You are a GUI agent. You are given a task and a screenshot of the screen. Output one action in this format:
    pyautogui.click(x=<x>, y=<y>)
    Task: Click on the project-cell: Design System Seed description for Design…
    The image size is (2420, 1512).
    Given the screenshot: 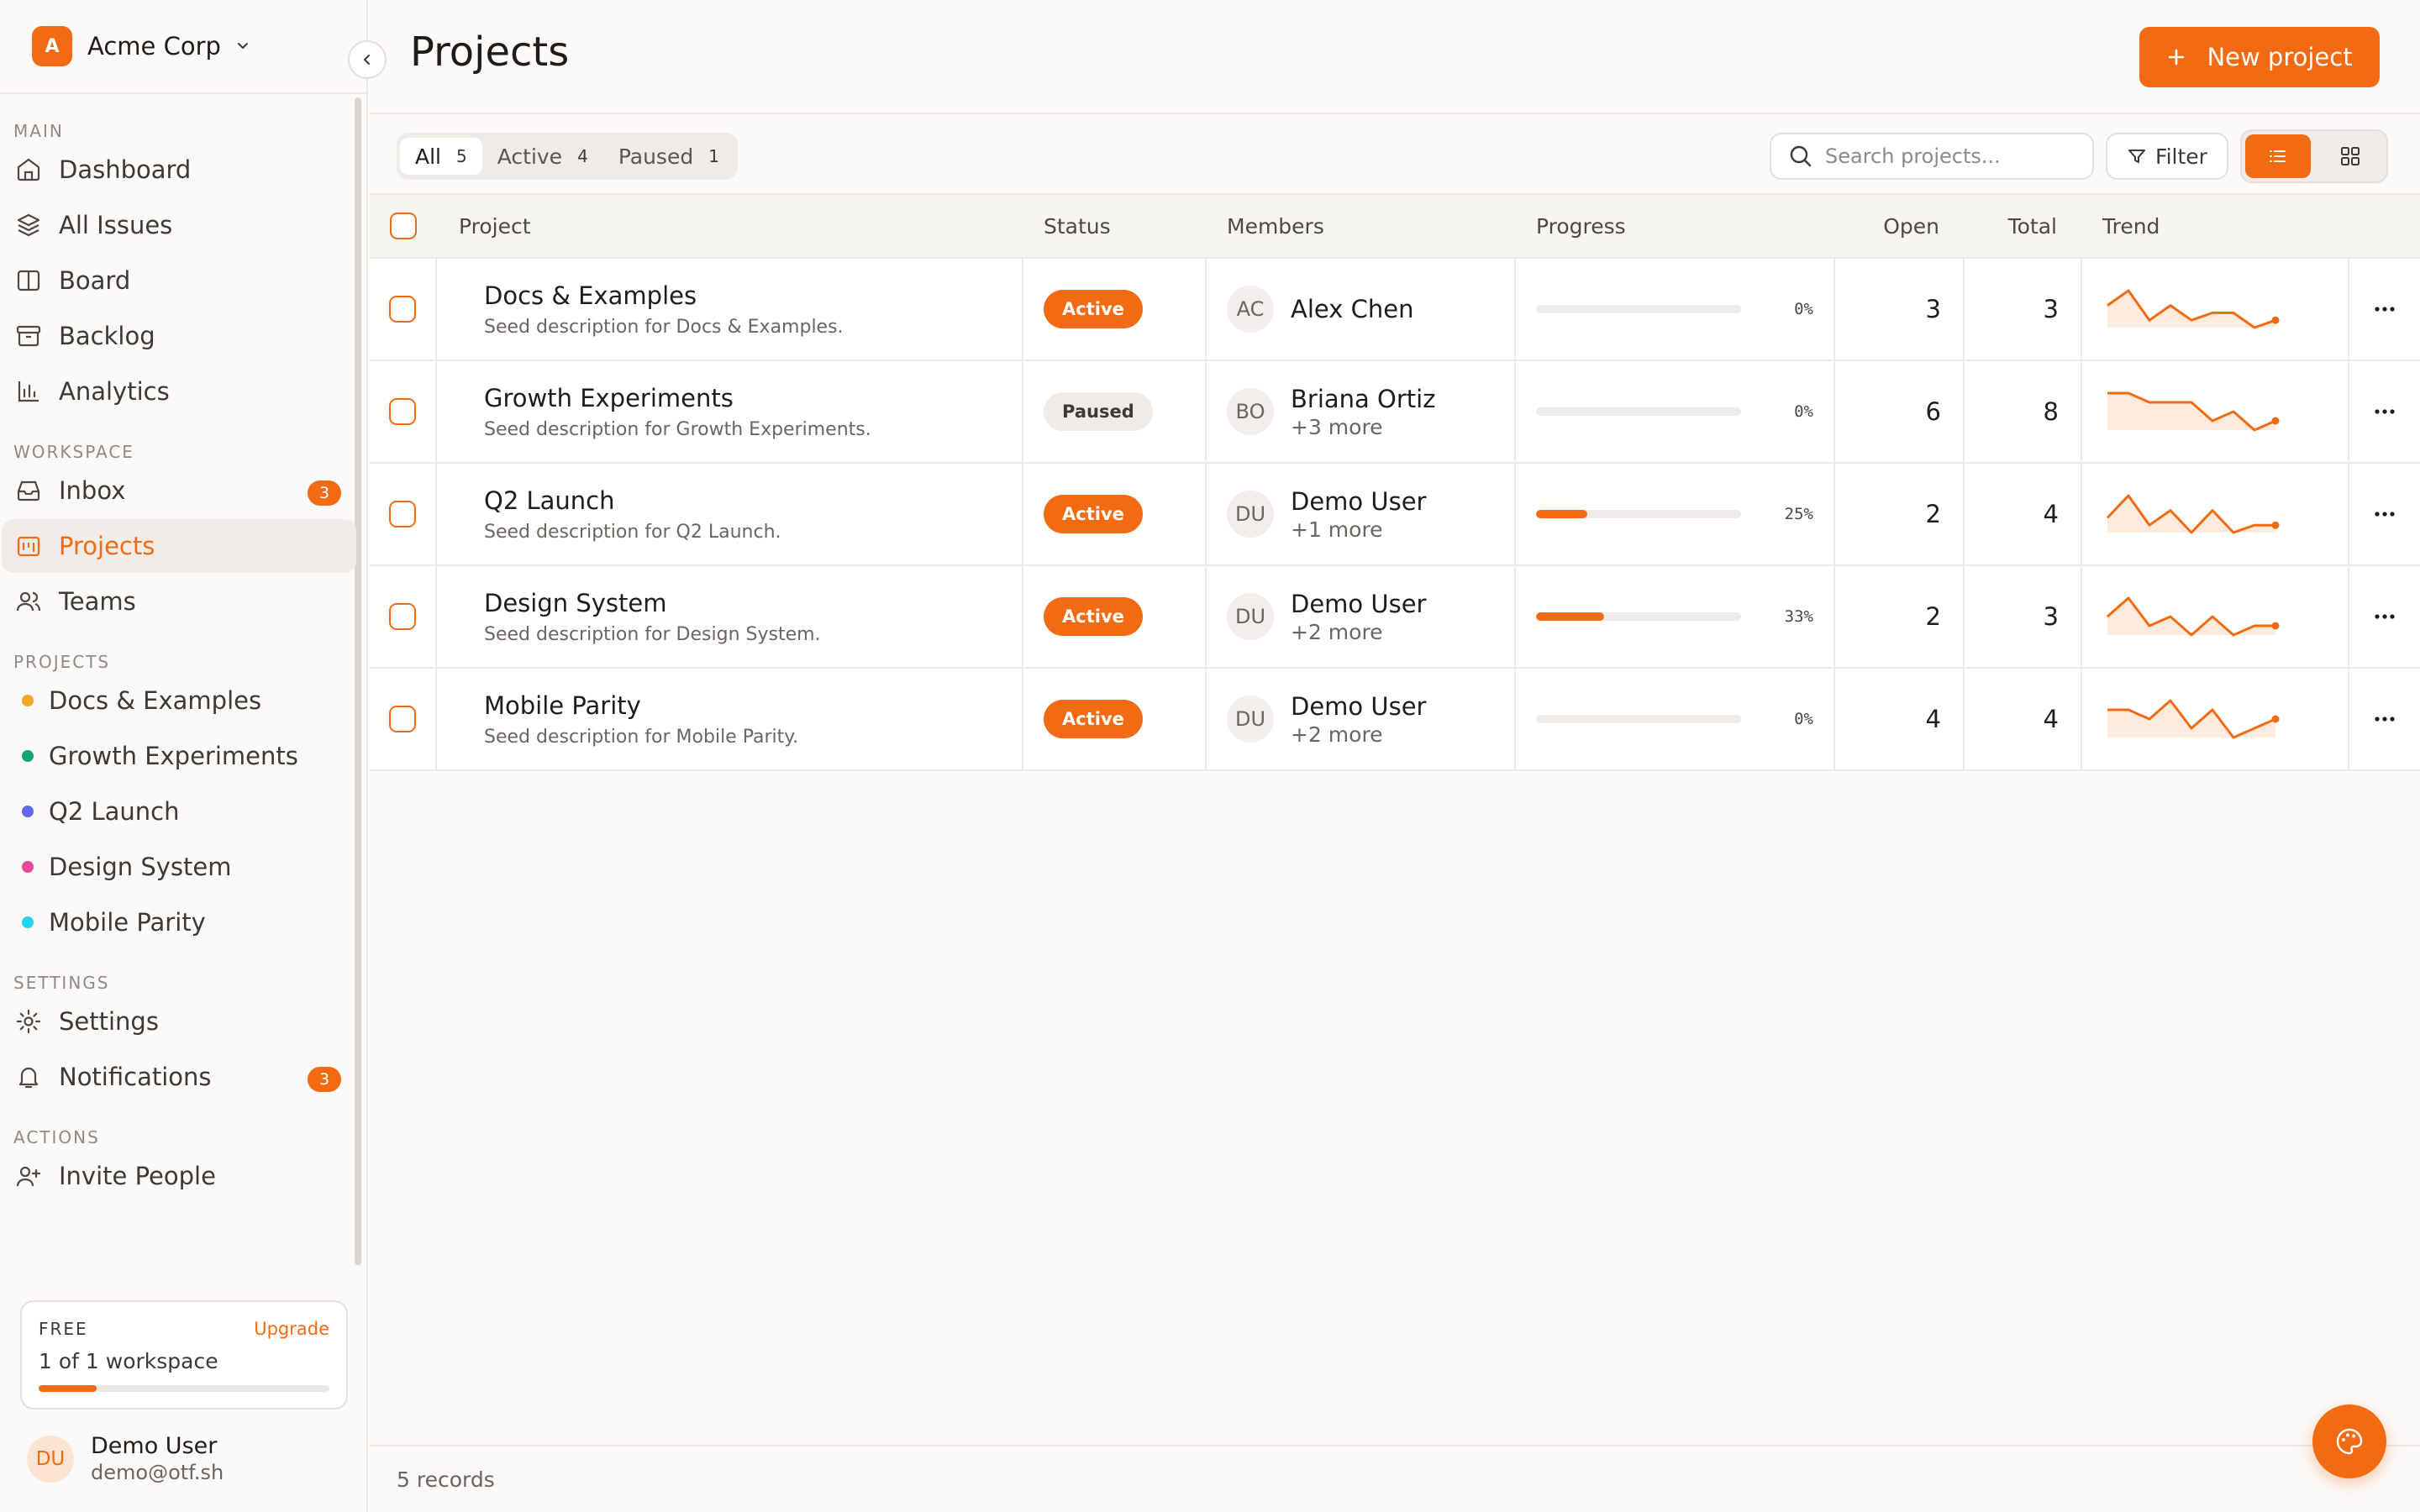 What is the action you would take?
    pyautogui.click(x=730, y=616)
    